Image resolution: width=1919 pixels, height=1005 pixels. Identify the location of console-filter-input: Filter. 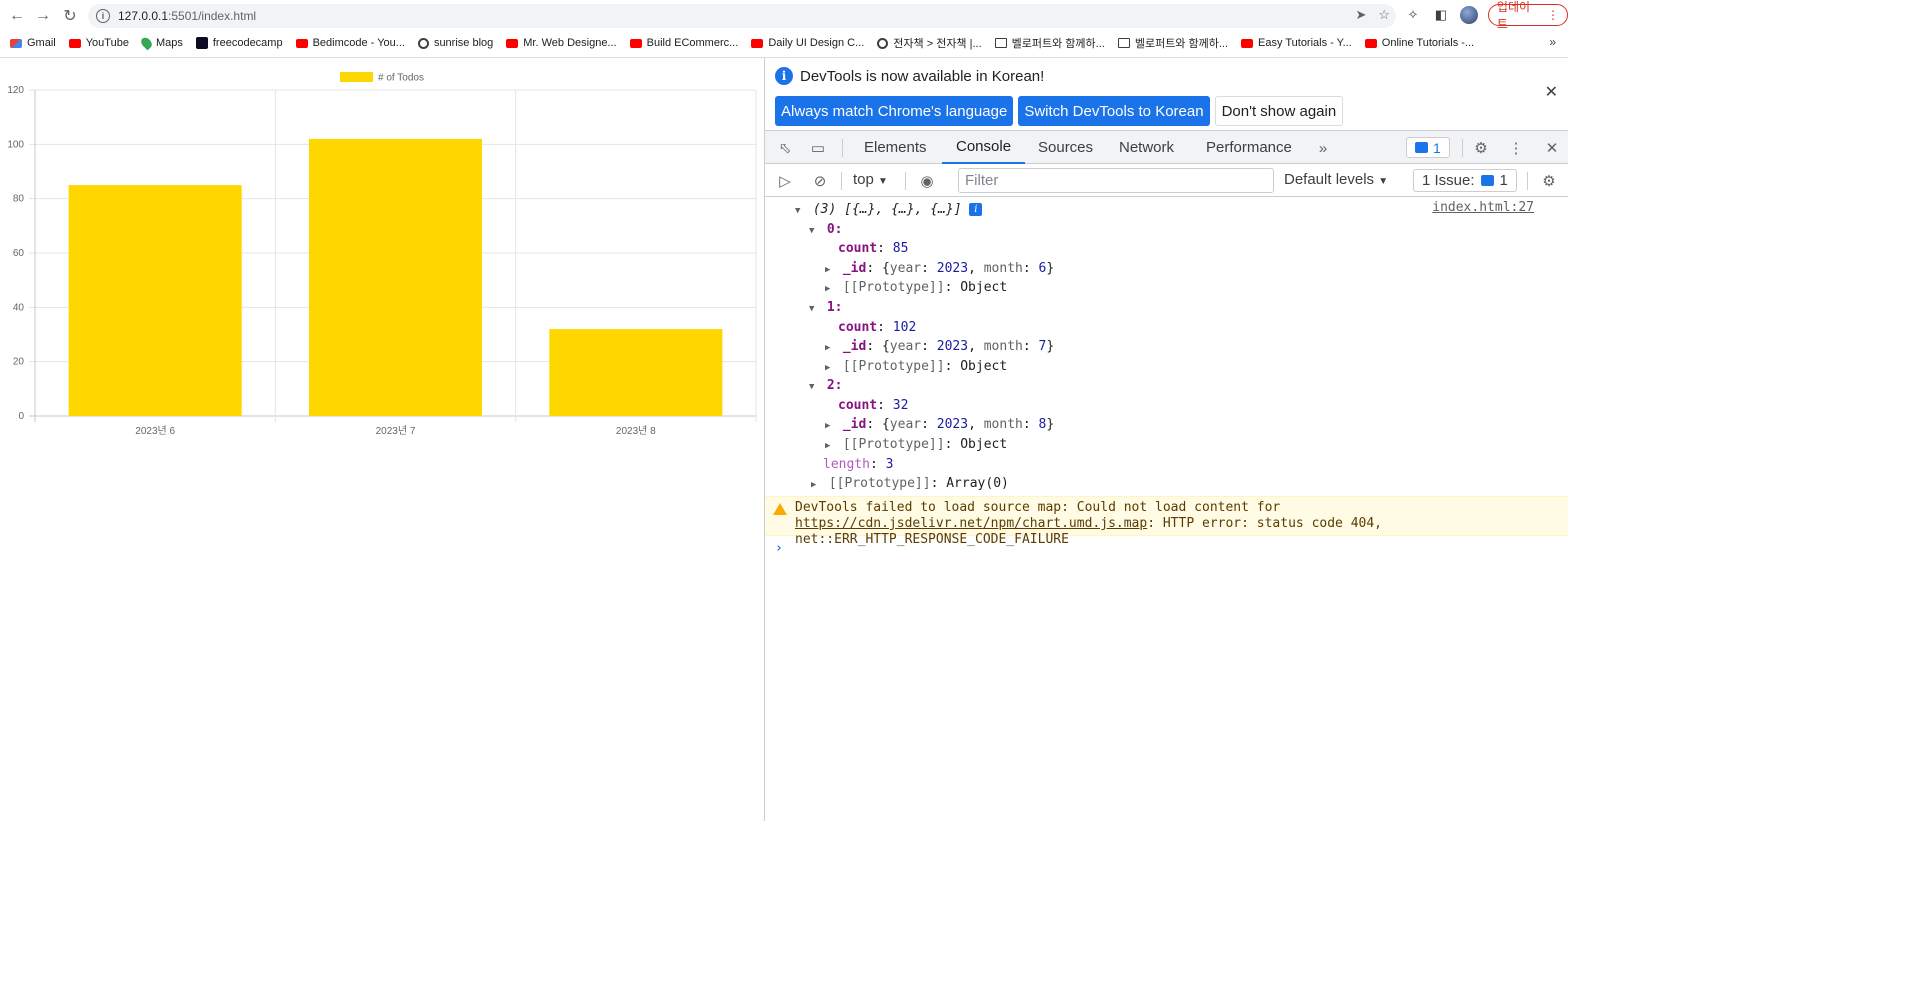
(1116, 180).